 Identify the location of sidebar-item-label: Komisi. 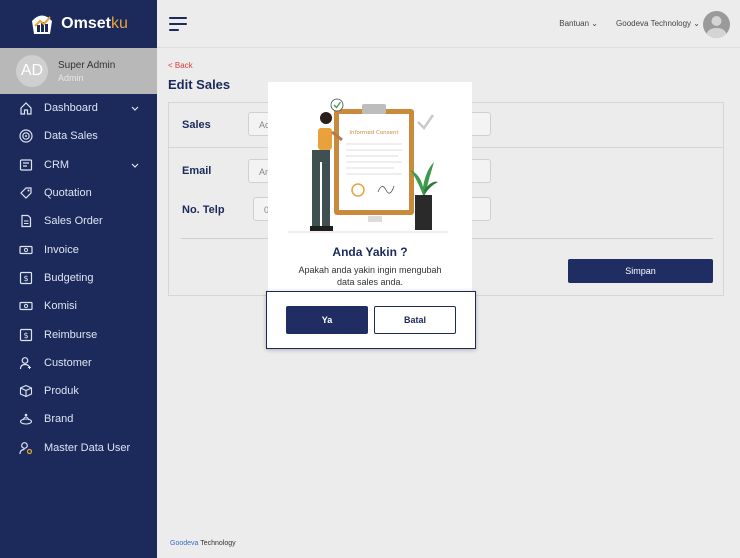
(61, 306).